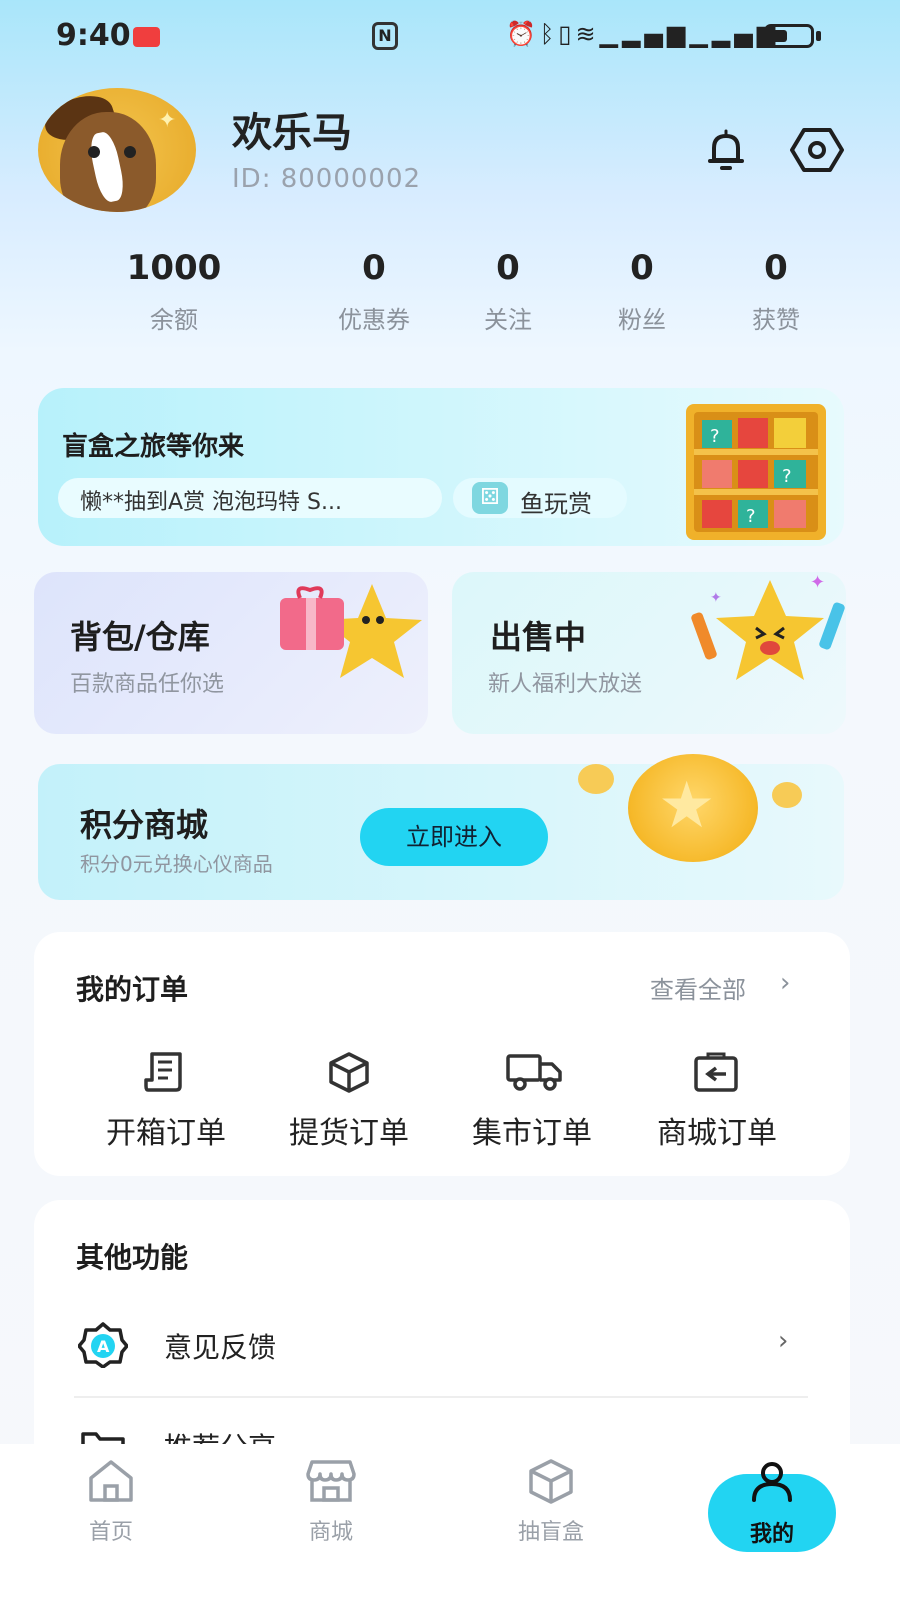 Image resolution: width=900 pixels, height=1600 pixels. What do you see at coordinates (153, 447) in the screenshot?
I see `blind-box-title: 盲盒之旅等你来` at bounding box center [153, 447].